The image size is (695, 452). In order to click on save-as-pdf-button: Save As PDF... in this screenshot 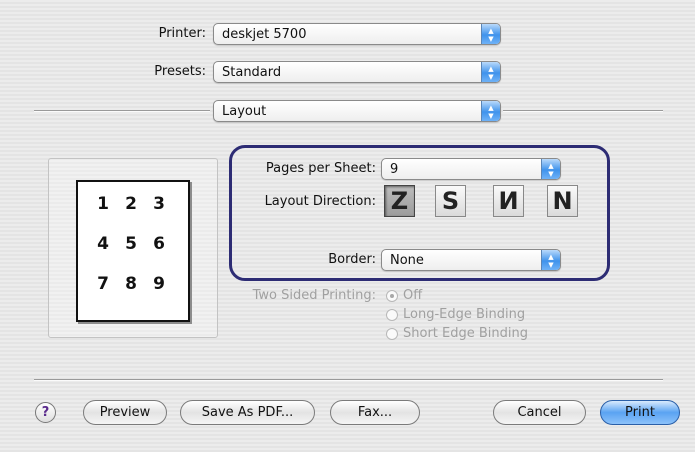, I will do `click(247, 412)`.